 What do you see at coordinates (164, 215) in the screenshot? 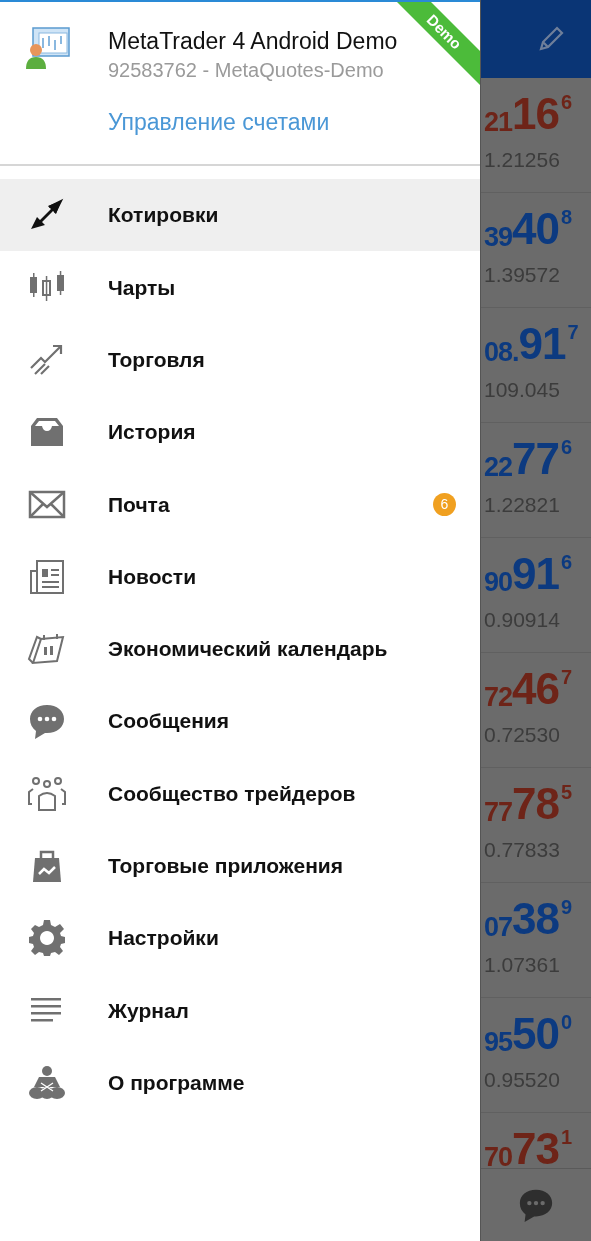
I see `menu-label: Котировки` at bounding box center [164, 215].